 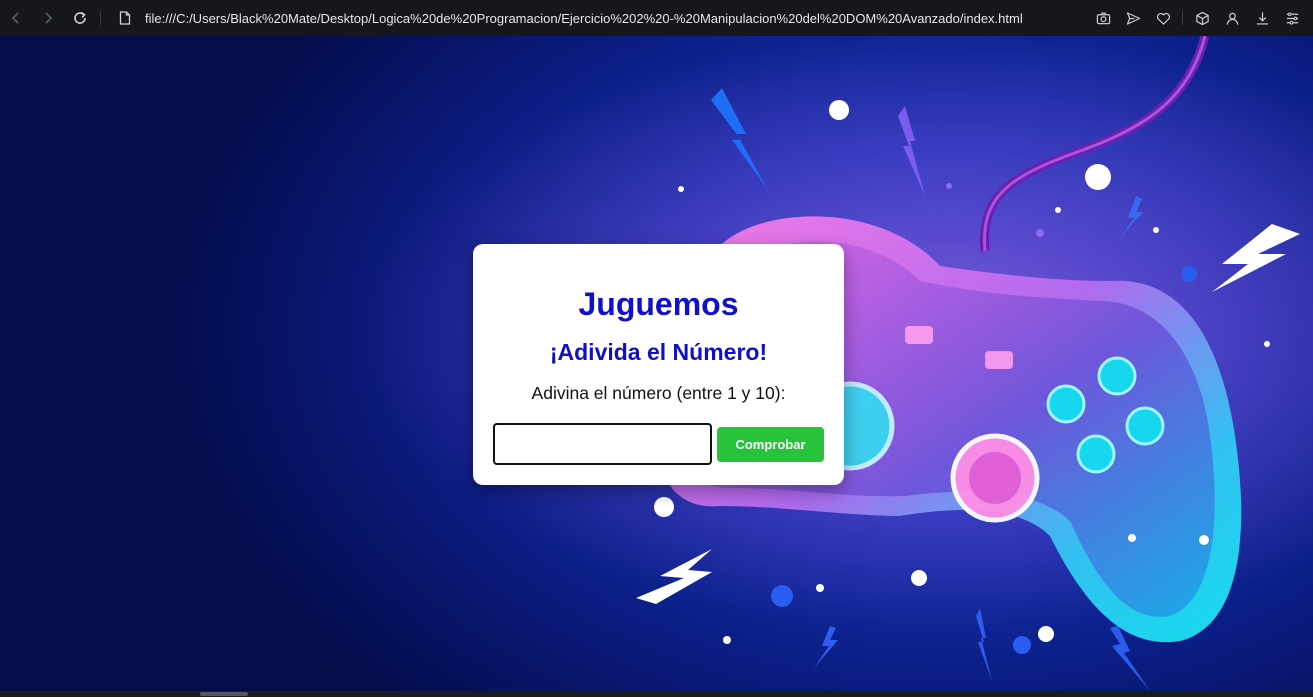 I want to click on send-icon, so click(x=1133, y=18).